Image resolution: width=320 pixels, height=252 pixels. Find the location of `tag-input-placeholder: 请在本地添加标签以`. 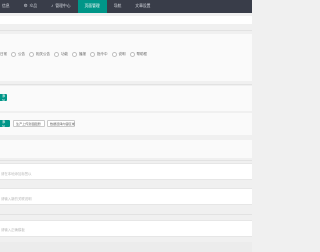

tag-input-placeholder: 请在本地添加标签以 is located at coordinates (16, 174).